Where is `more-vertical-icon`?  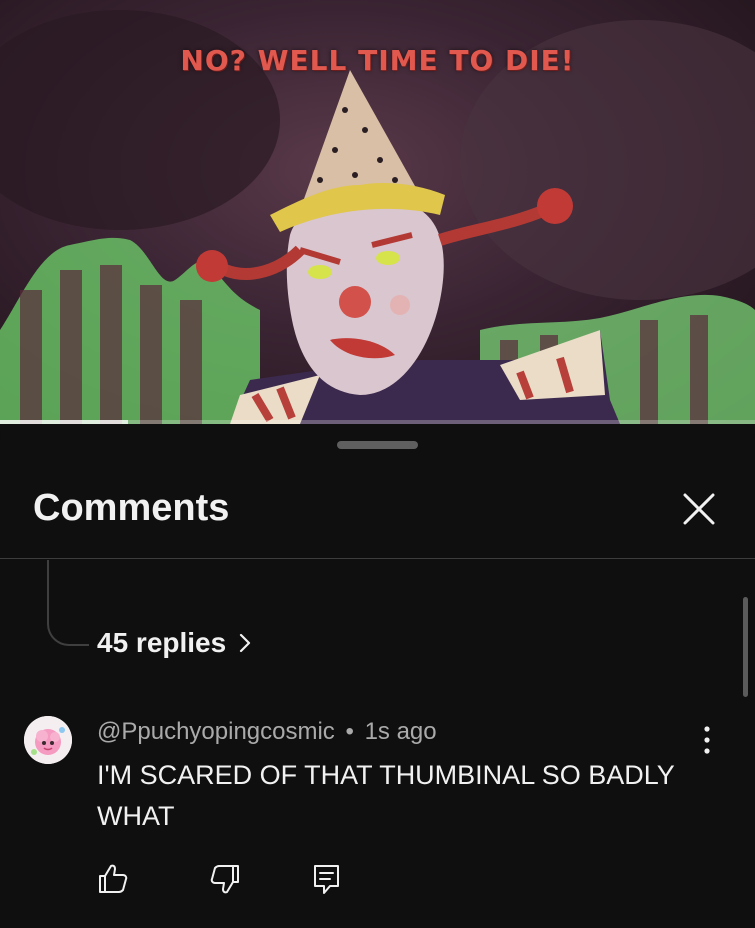 more-vertical-icon is located at coordinates (707, 740).